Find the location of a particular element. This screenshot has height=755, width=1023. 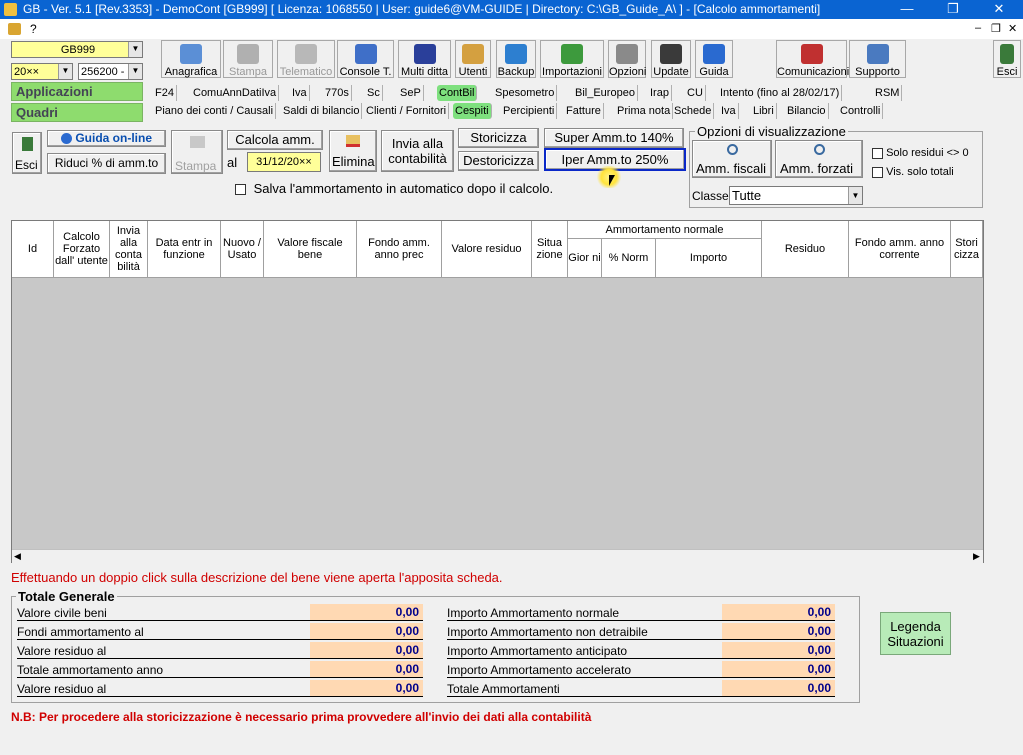

guida-online-button: Guida on-line is located at coordinates (106, 138).